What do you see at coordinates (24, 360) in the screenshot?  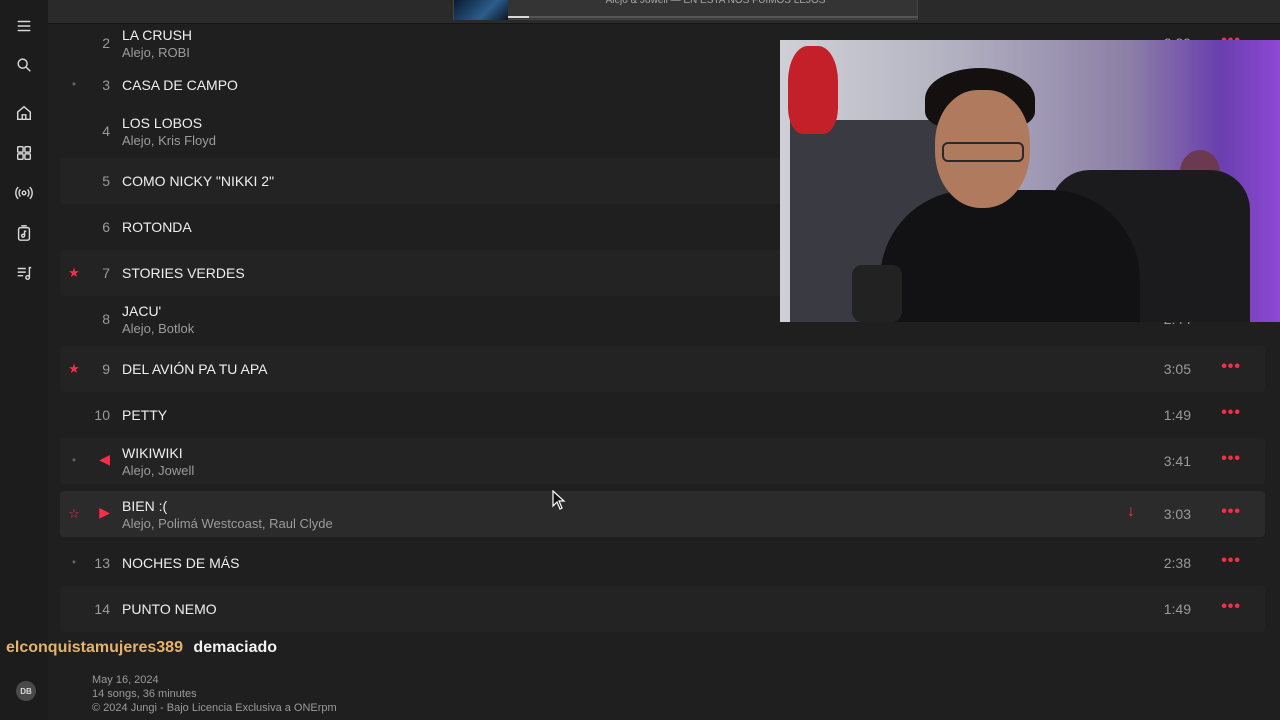 I see `sidebar` at bounding box center [24, 360].